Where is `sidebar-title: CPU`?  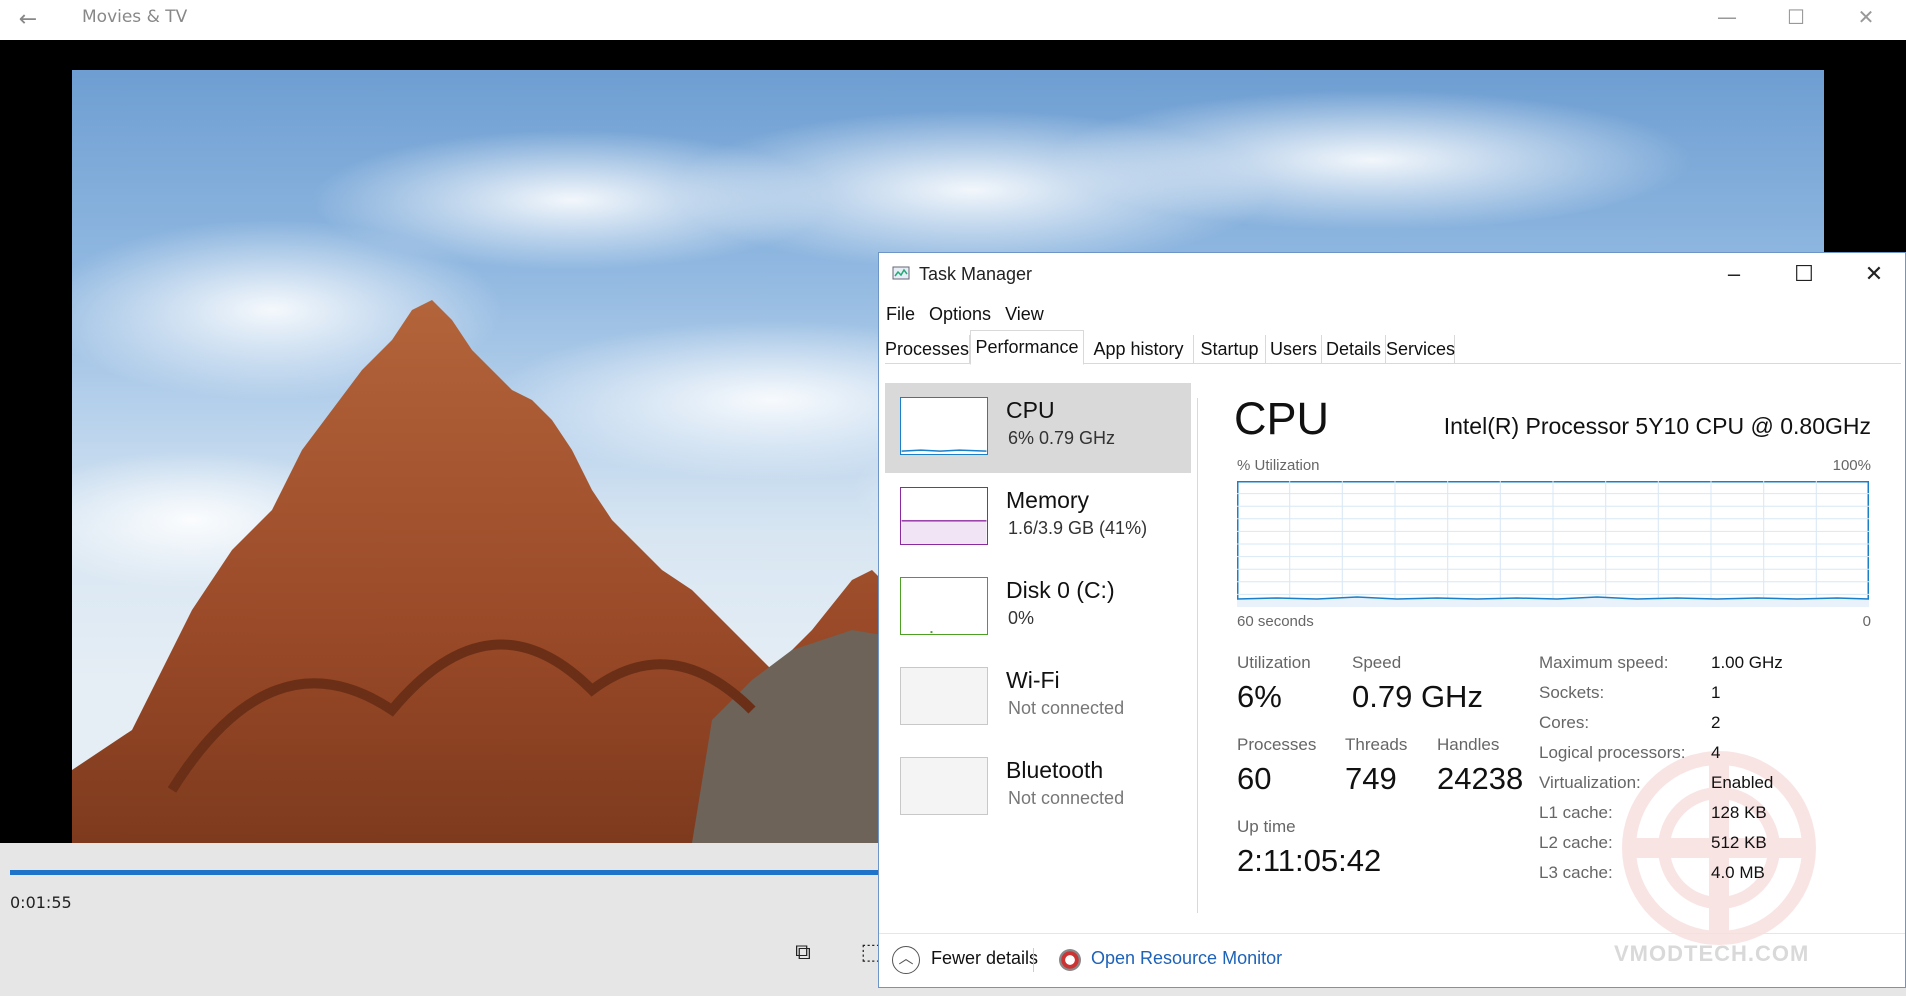 sidebar-title: CPU is located at coordinates (1030, 410).